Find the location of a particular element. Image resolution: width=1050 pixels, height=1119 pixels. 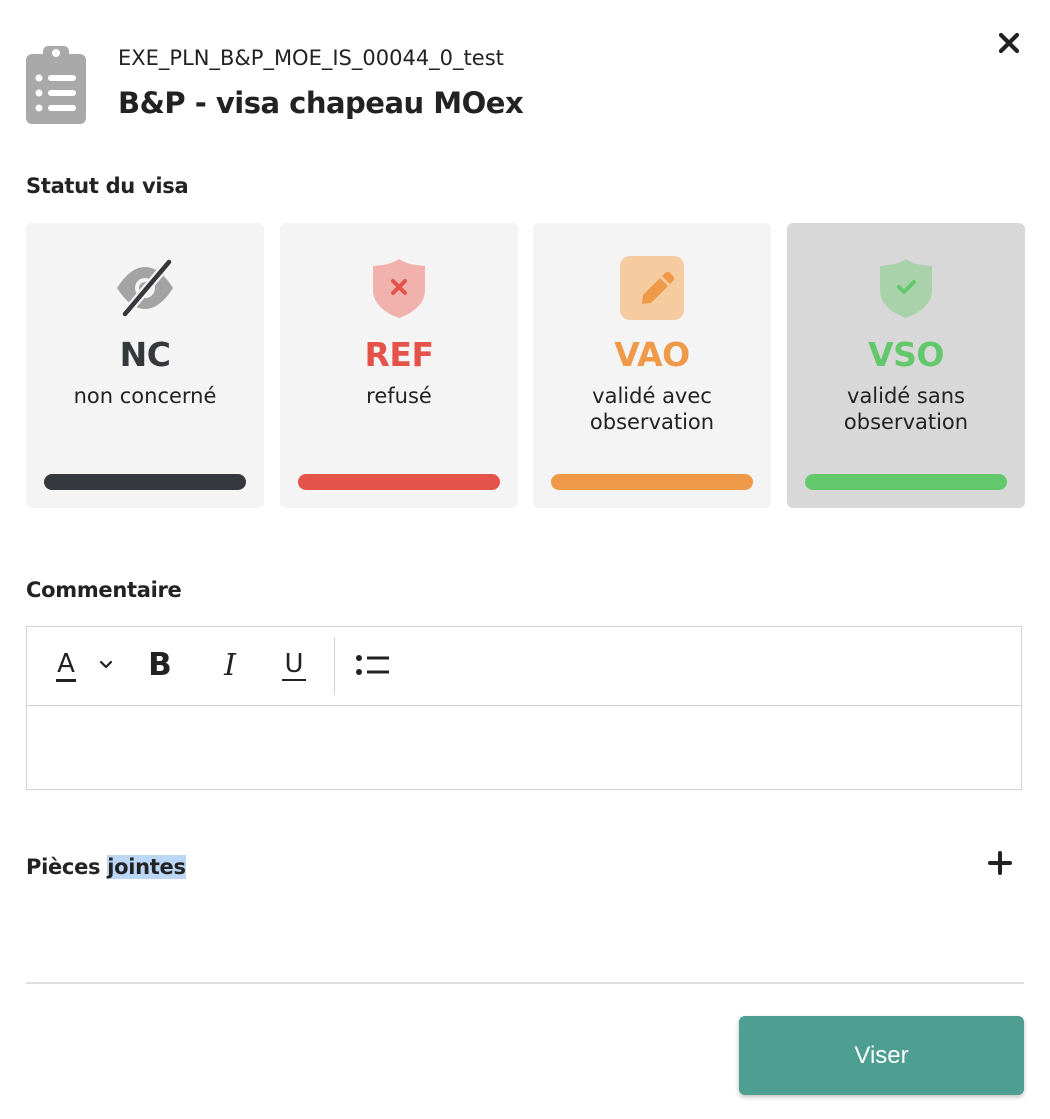

attachments-heading: Pièces jointes is located at coordinates (106, 867).